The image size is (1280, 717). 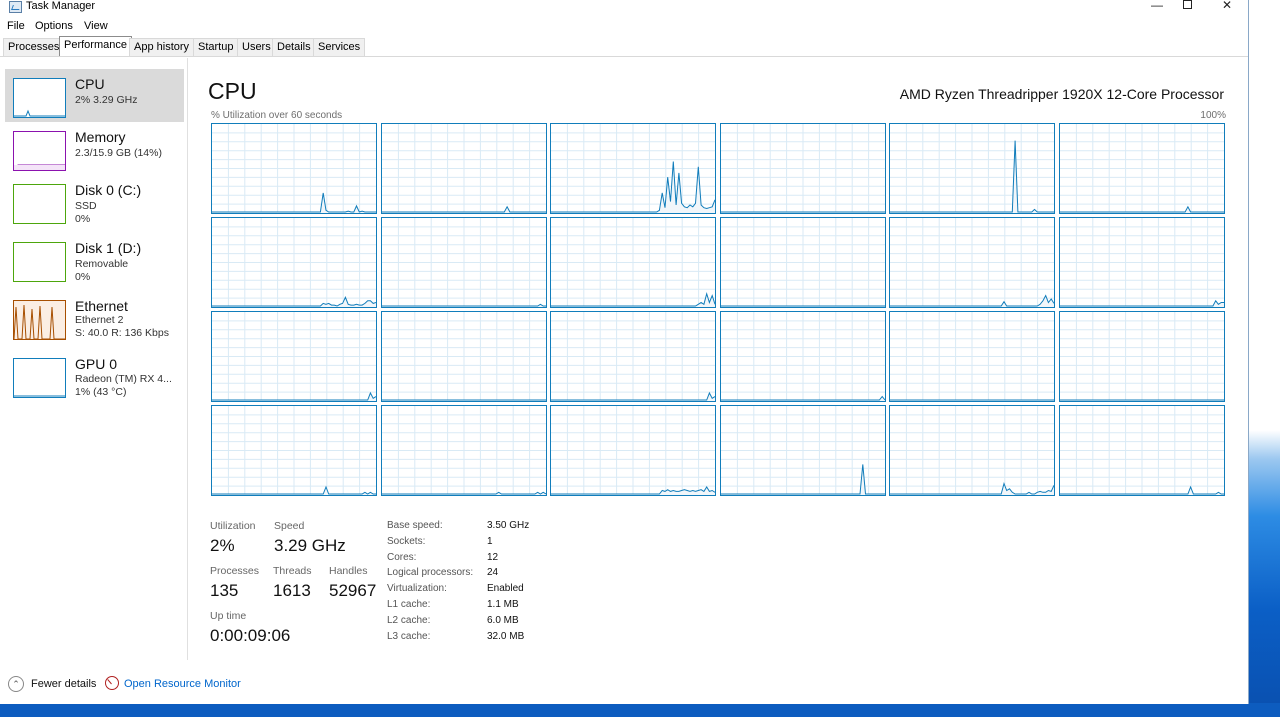 I want to click on graph-axis-label: % Utilization over 60 seconds, so click(x=277, y=115).